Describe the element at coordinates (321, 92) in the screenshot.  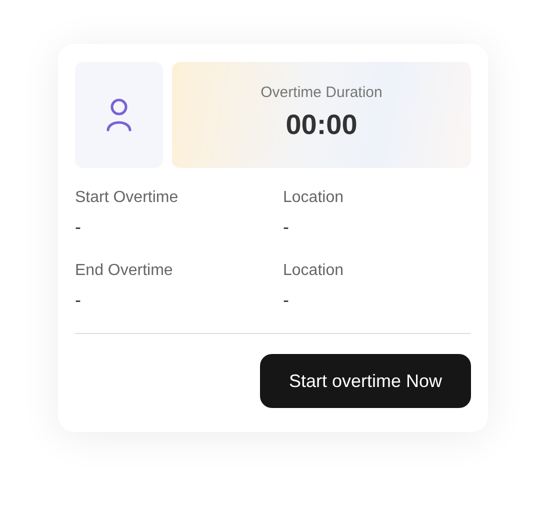
I see `duration-label: Overtime Duration` at that location.